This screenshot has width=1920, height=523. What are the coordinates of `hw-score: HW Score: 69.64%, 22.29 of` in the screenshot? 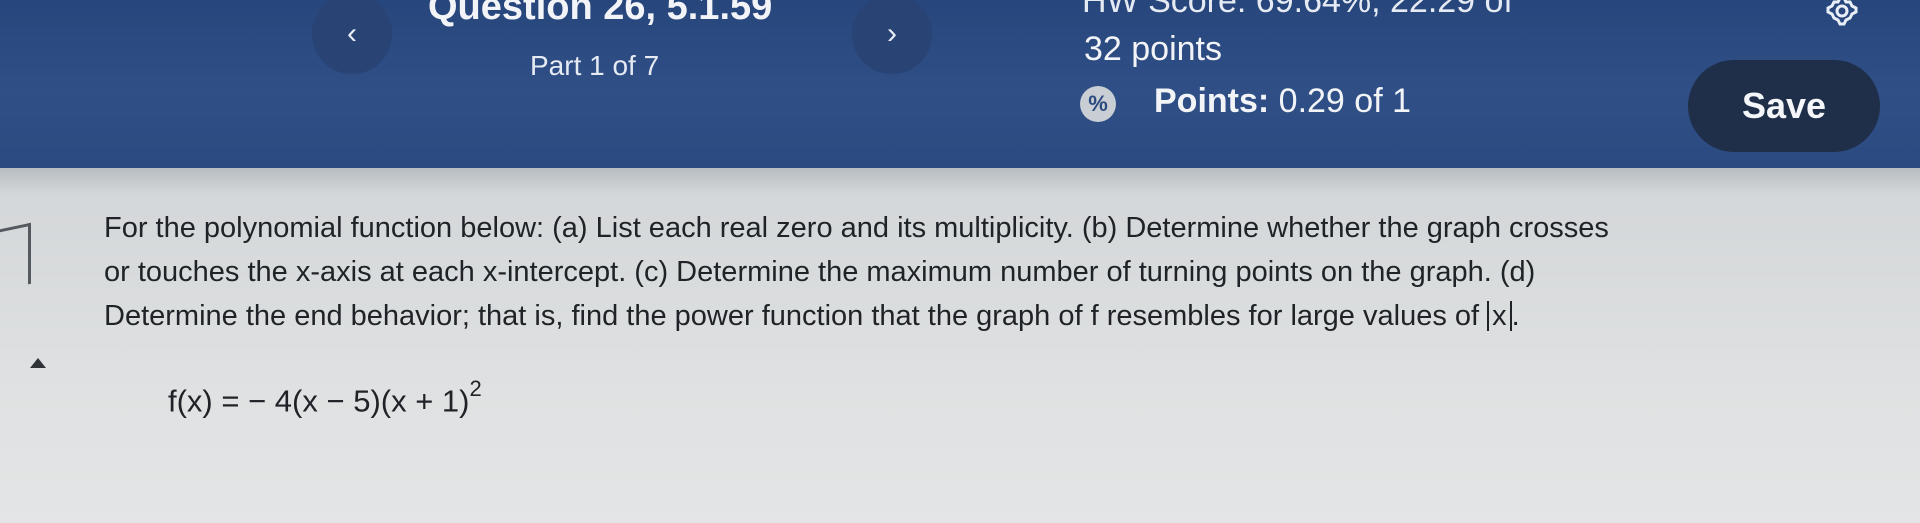 It's located at (1297, 10).